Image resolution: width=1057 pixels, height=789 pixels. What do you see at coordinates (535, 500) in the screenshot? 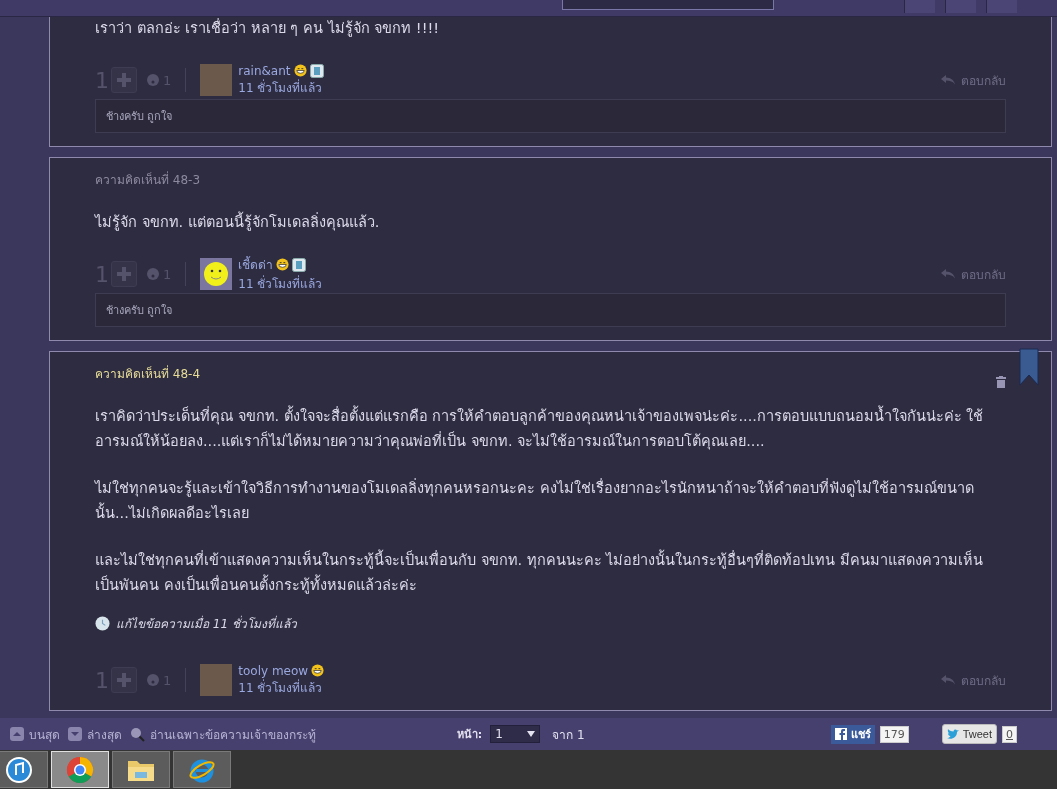
I see `comment-text: ไม่ใช่ทุกคนจะรู้และเข้าใจวิธีการทำงานของโมเดลลิ่งทุกคนหรอกนะคะ คงไม่ใช่เรื่องยากอะไรนักหนาถ้าจะให้คำตอบที่ฟังดูไม่ใช้อารมณ์ขนาดนั้น...ไม่เกิดผลดีอะไรเลย` at bounding box center [535, 500].